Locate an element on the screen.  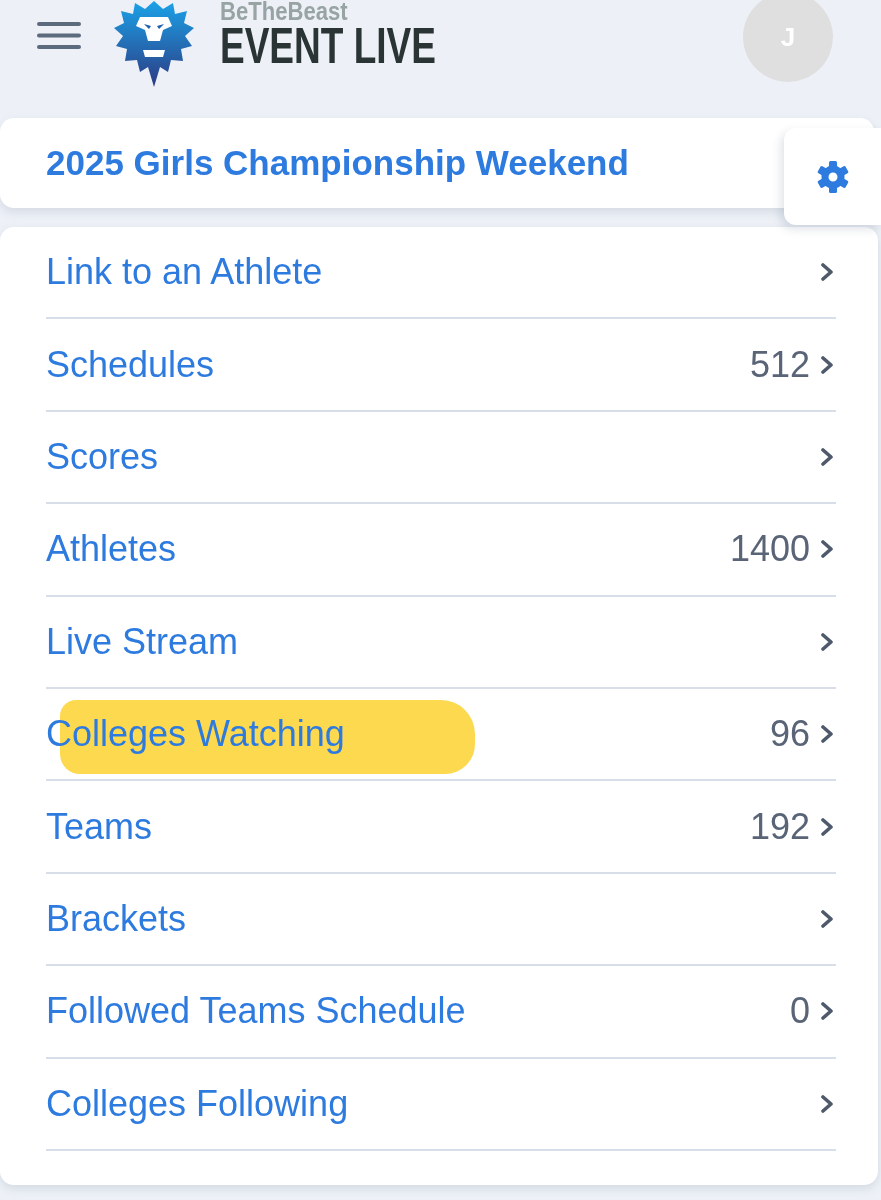
menu-item: Colleges Following is located at coordinates (441, 1104).